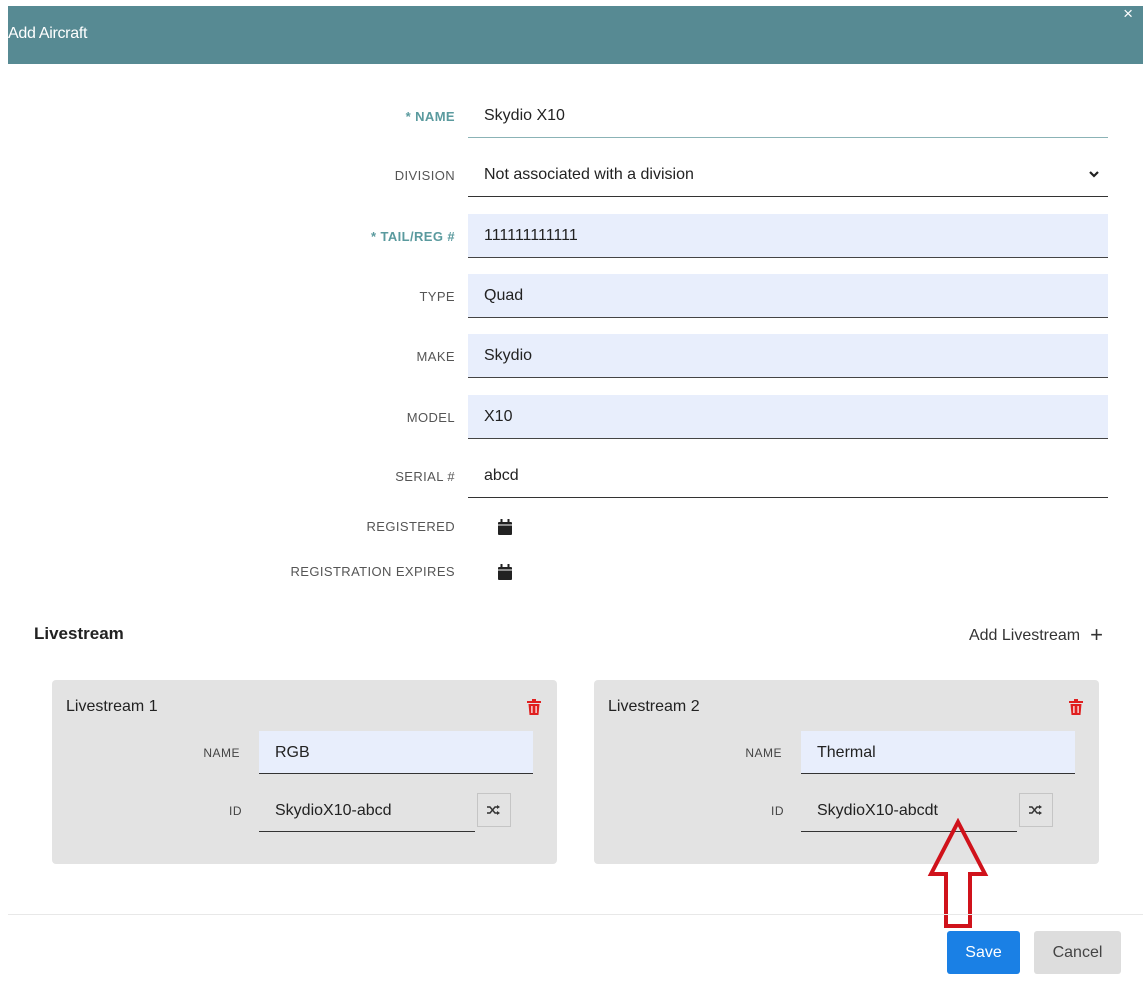 The width and height of the screenshot is (1143, 986). Describe the element at coordinates (788, 356) in the screenshot. I see `make-input: Skydio` at that location.